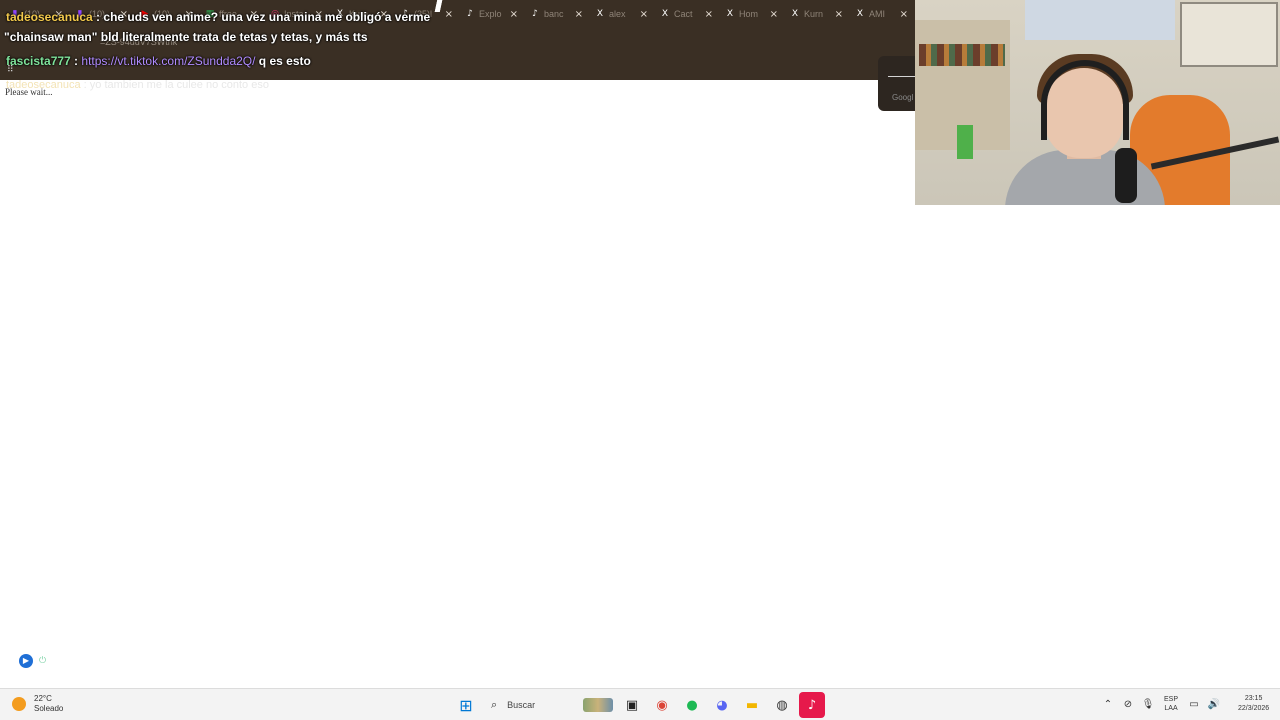  I want to click on search-icon: ⌕, so click(494, 704).